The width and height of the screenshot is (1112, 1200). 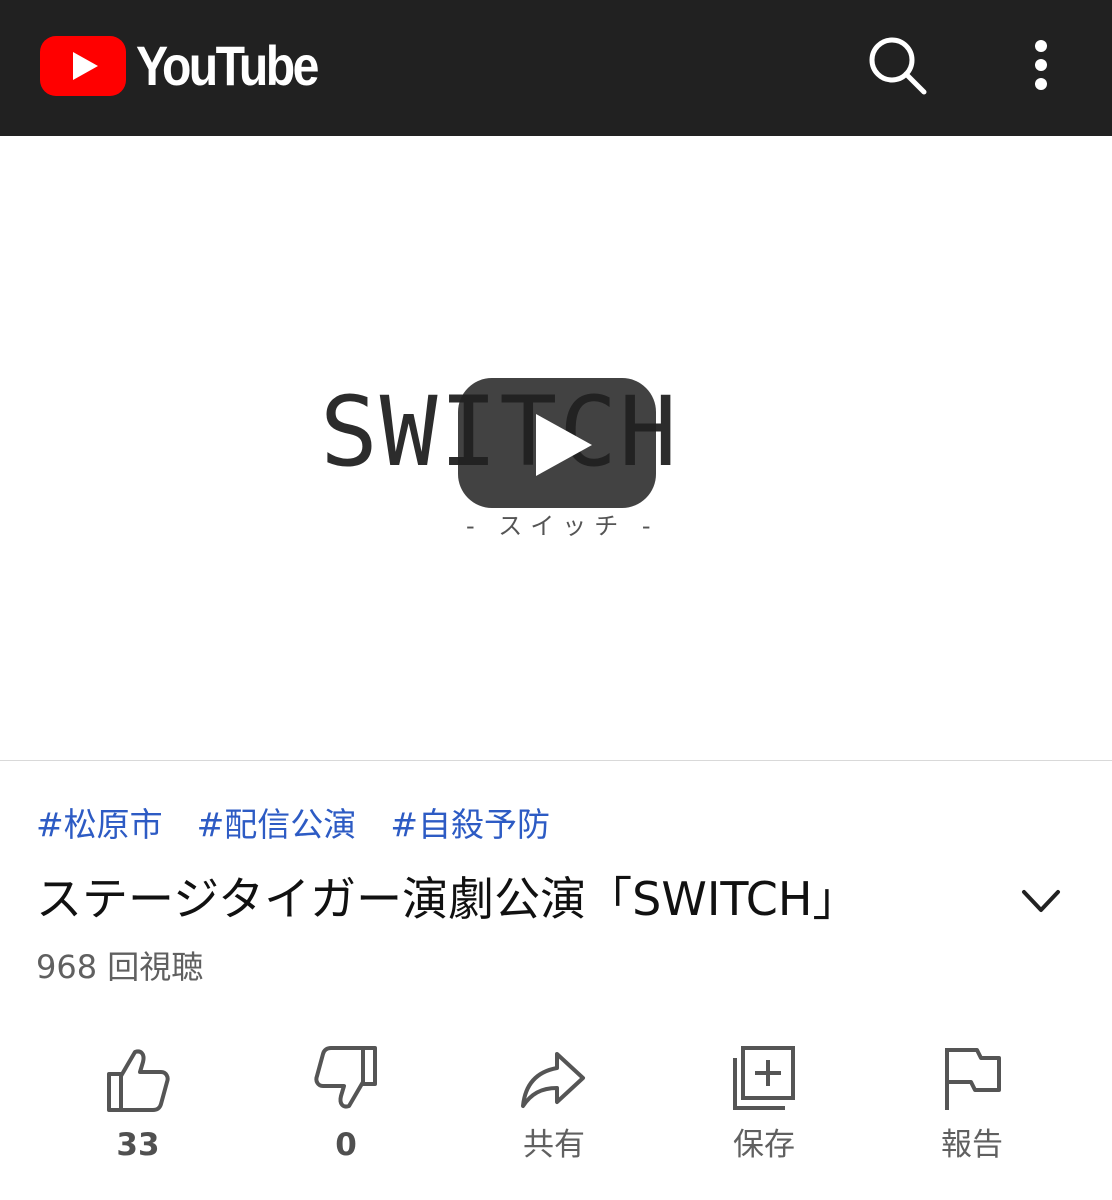 What do you see at coordinates (470, 825) in the screenshot?
I see `hashtag-link: #自殺予防` at bounding box center [470, 825].